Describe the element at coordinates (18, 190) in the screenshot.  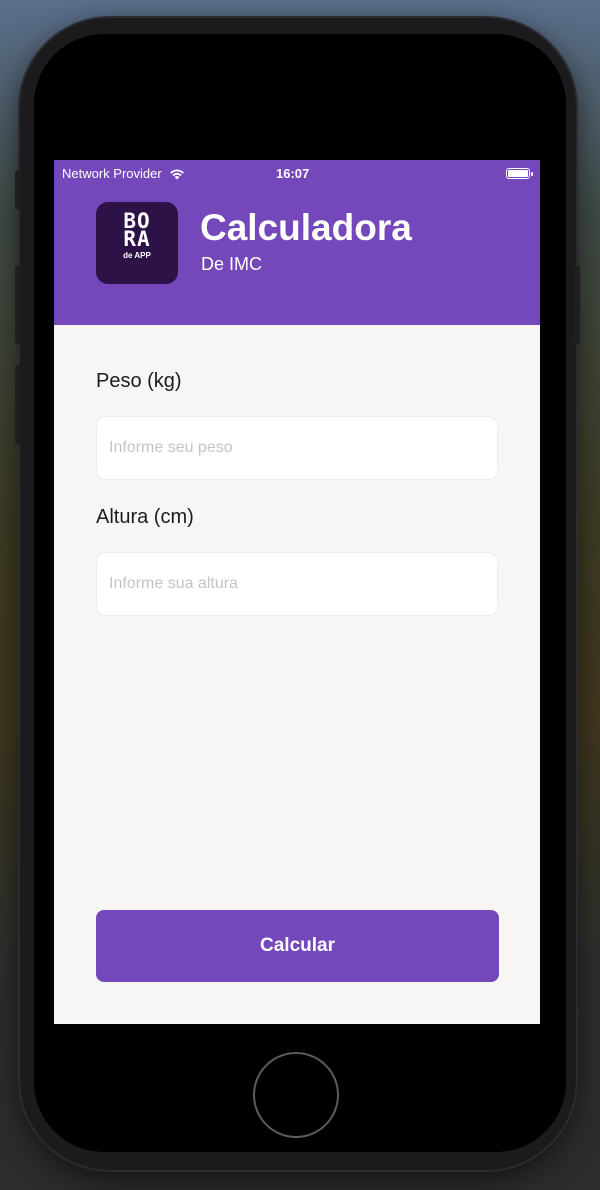
I see `side-button` at that location.